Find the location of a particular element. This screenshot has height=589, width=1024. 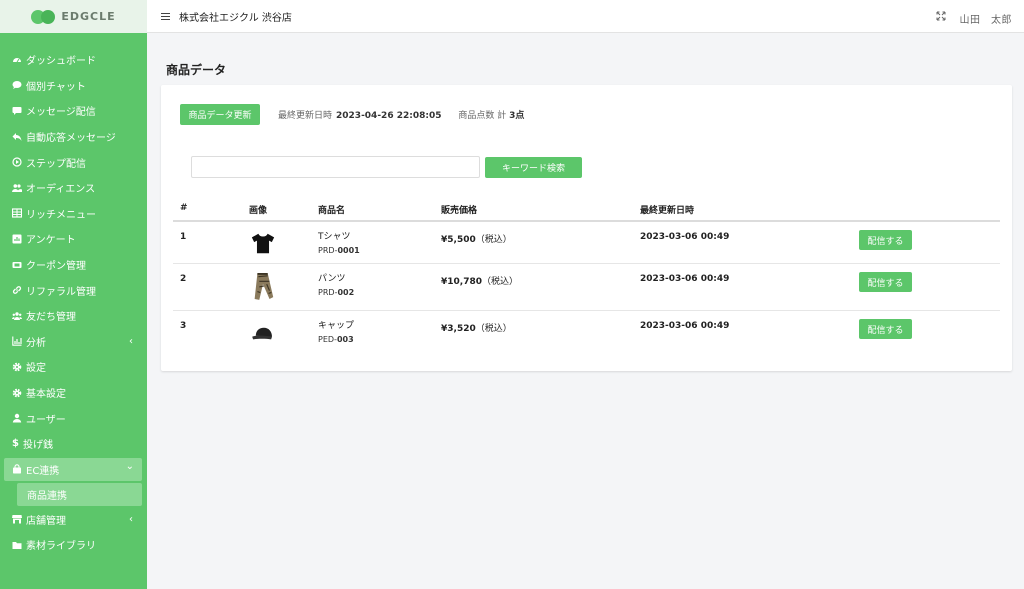

product-count-unit: 点 is located at coordinates (520, 116).